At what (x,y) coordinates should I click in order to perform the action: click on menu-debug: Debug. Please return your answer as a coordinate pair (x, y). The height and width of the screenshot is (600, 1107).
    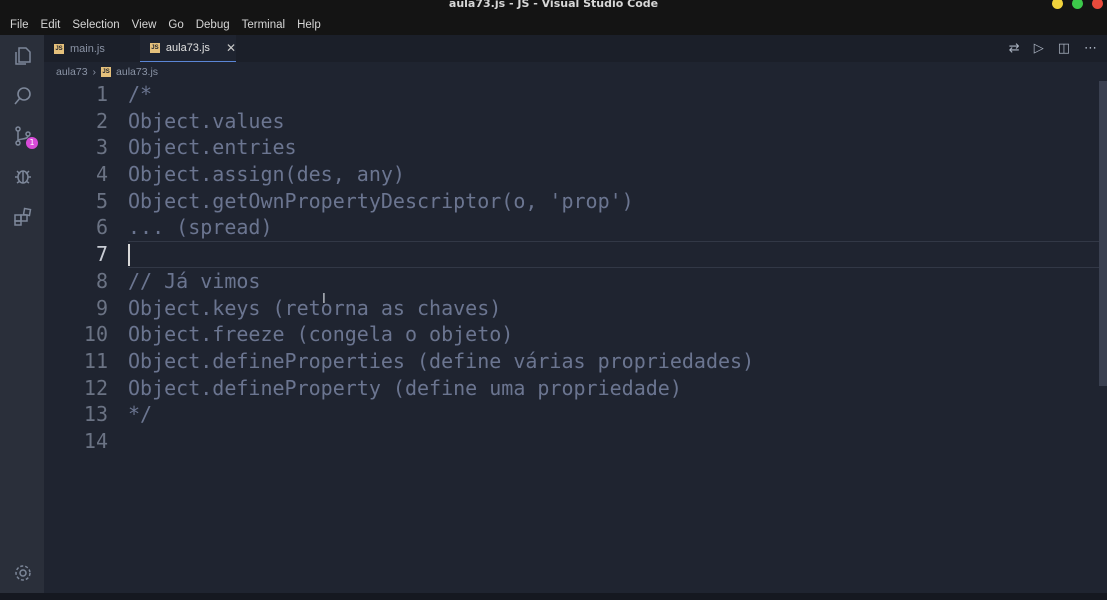
    Looking at the image, I should click on (213, 24).